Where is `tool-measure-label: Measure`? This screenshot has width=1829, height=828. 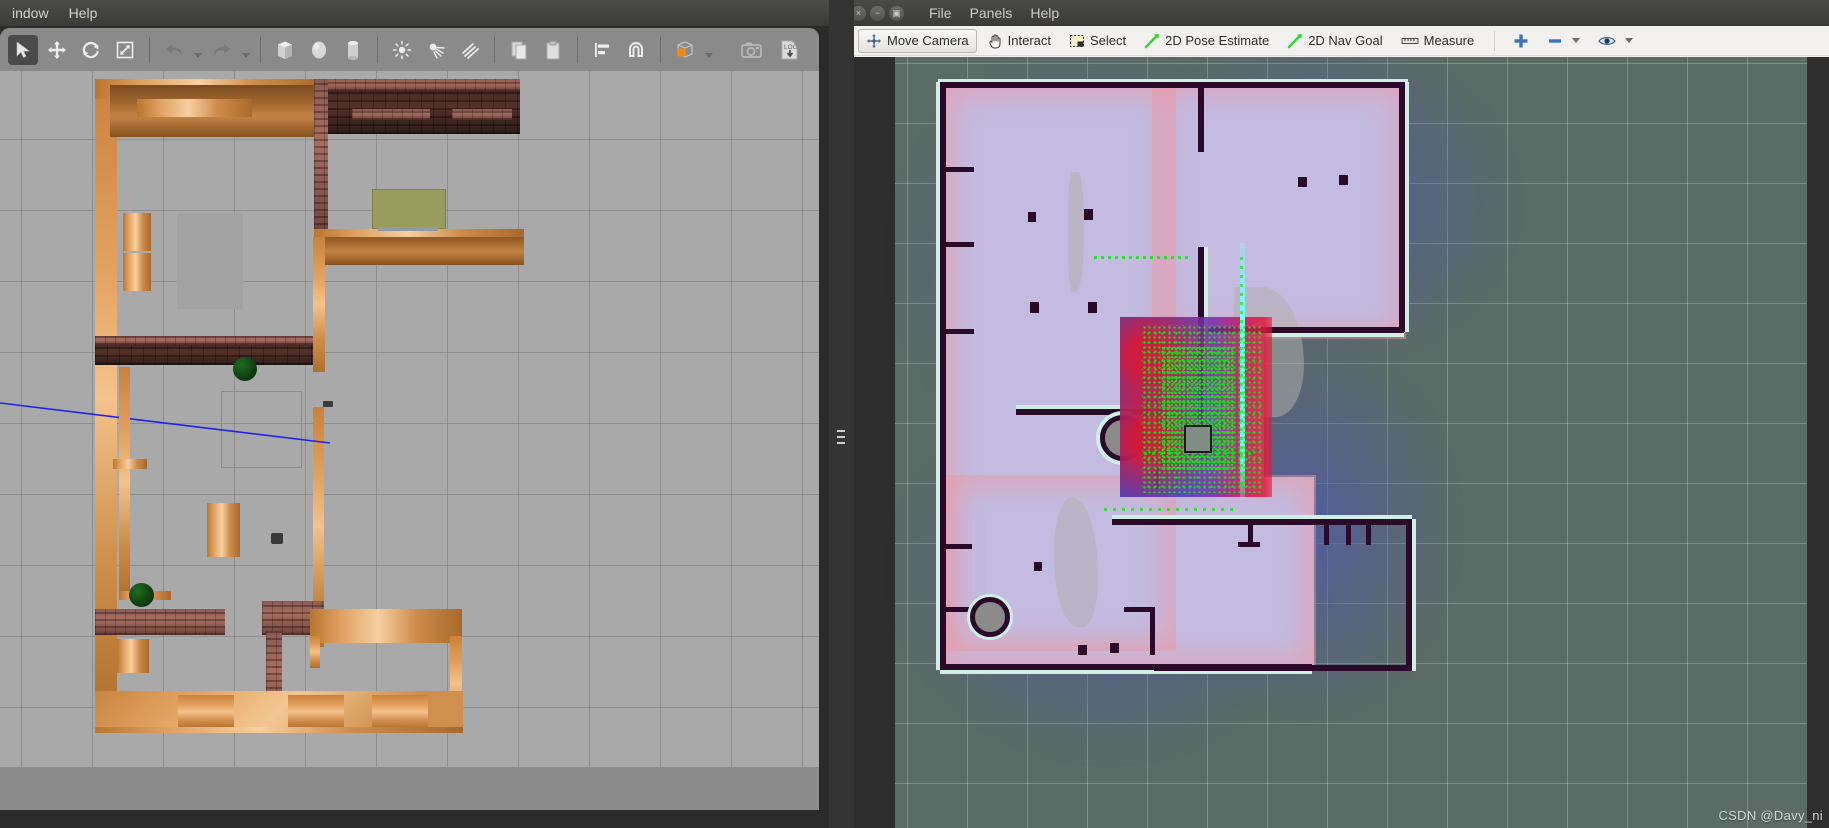 tool-measure-label: Measure is located at coordinates (1449, 40).